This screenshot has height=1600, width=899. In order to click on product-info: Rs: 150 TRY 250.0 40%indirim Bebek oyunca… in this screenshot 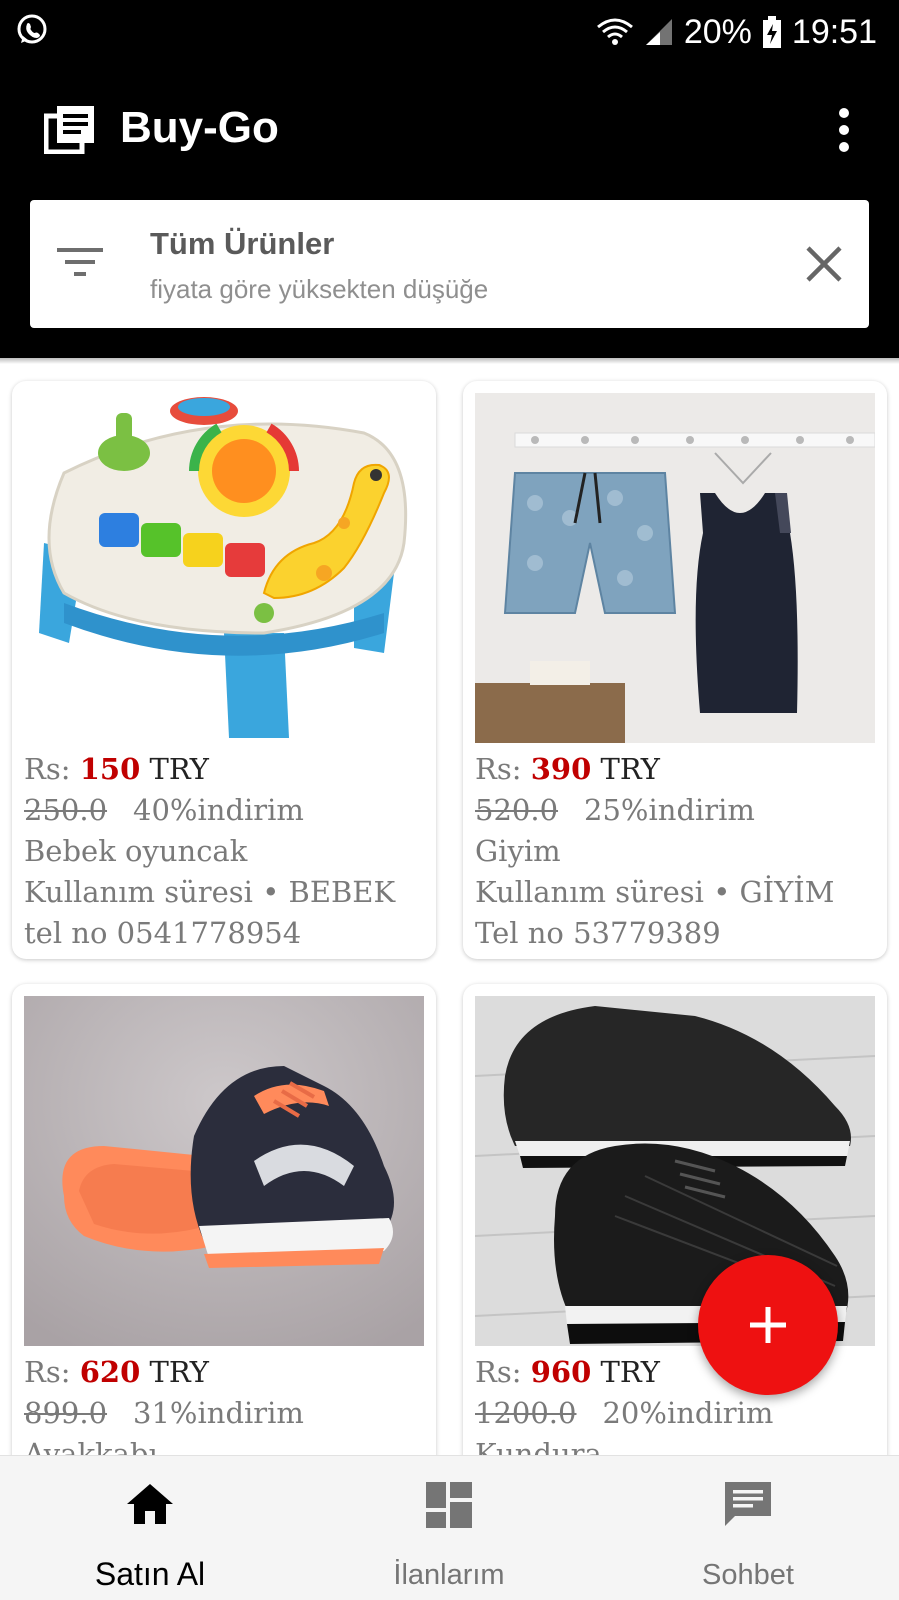, I will do `click(229, 851)`.